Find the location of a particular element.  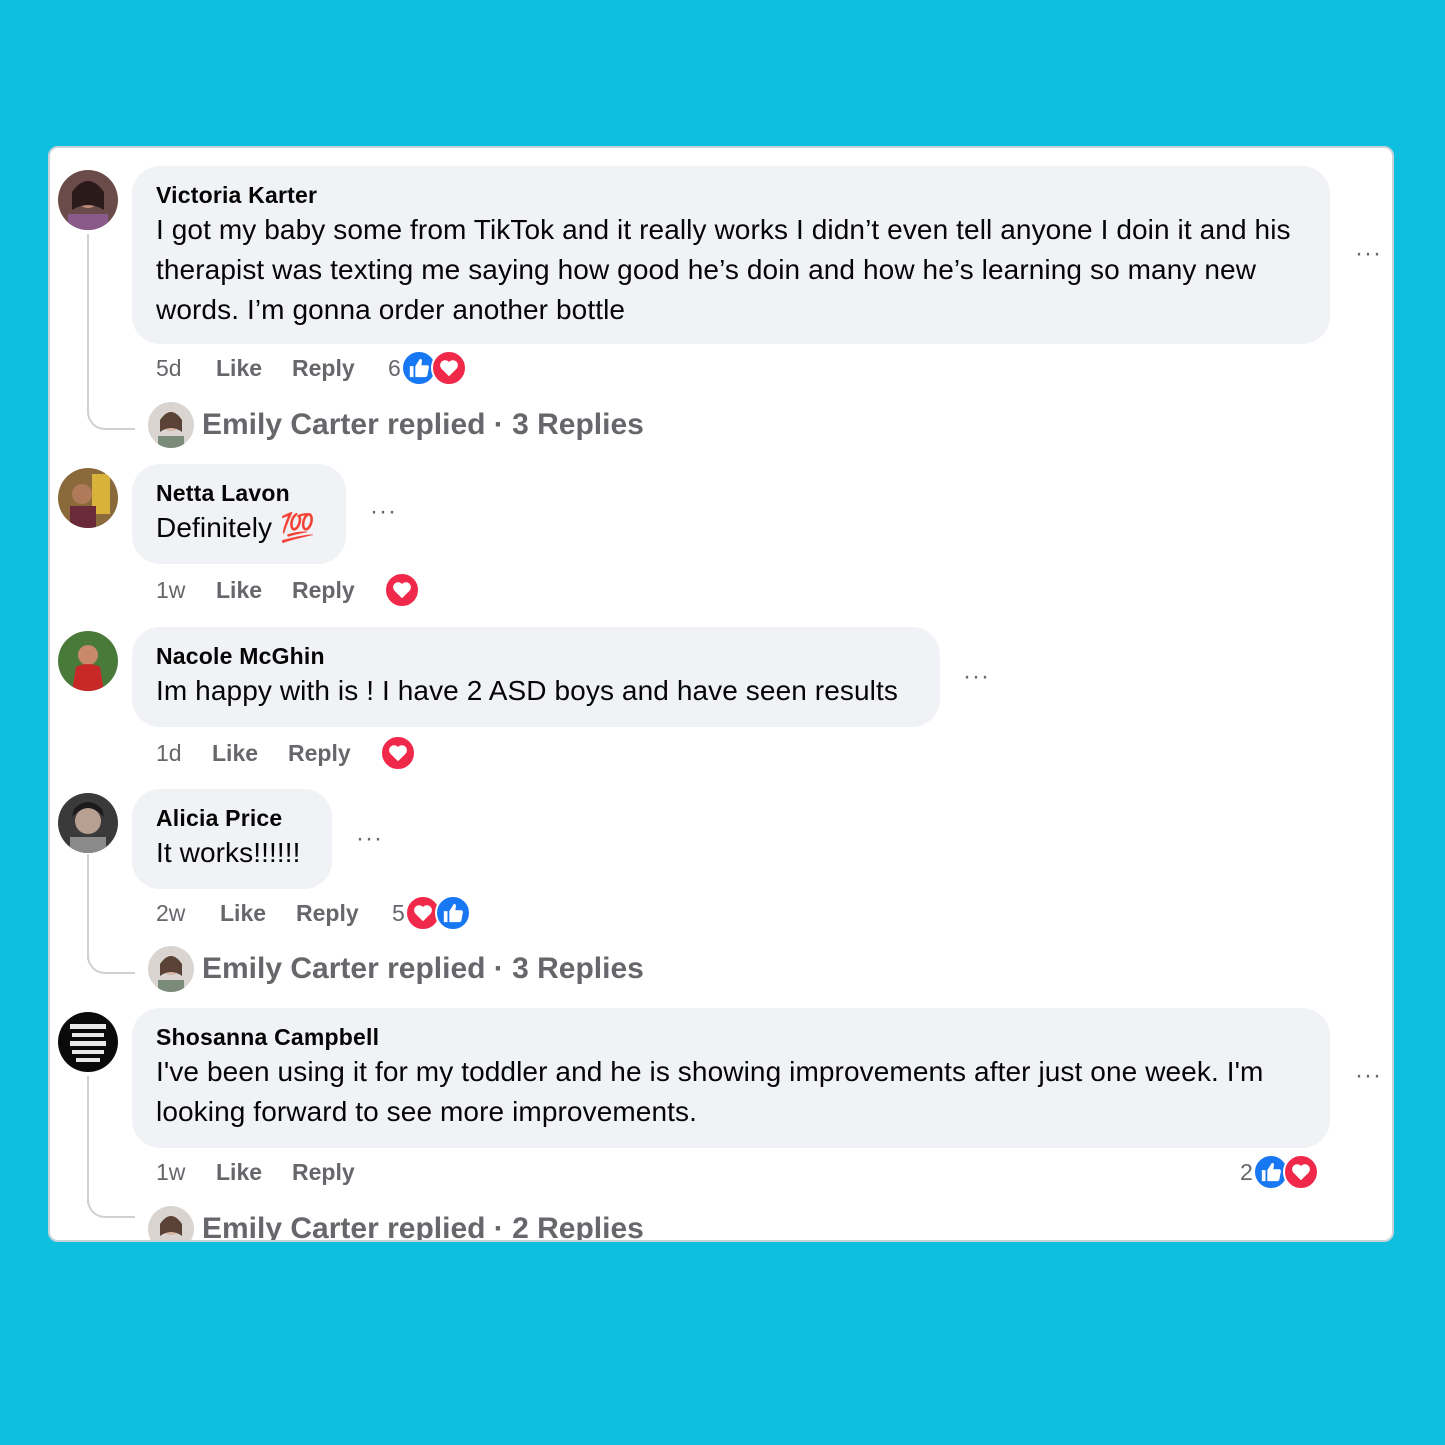

comment-text: Definitely 💯 is located at coordinates (236, 527).